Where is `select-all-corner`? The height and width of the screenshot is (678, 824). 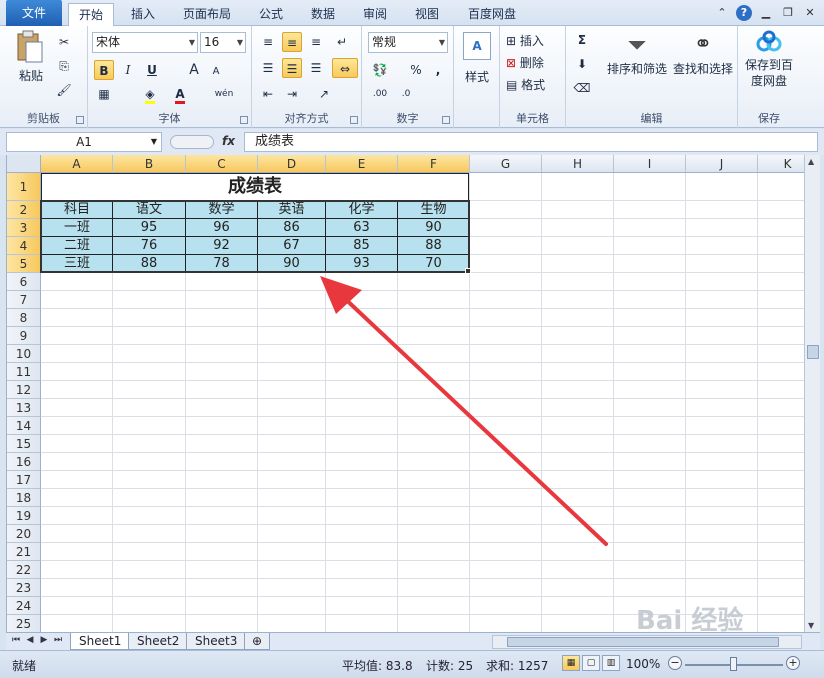
select-all-corner is located at coordinates (24, 164).